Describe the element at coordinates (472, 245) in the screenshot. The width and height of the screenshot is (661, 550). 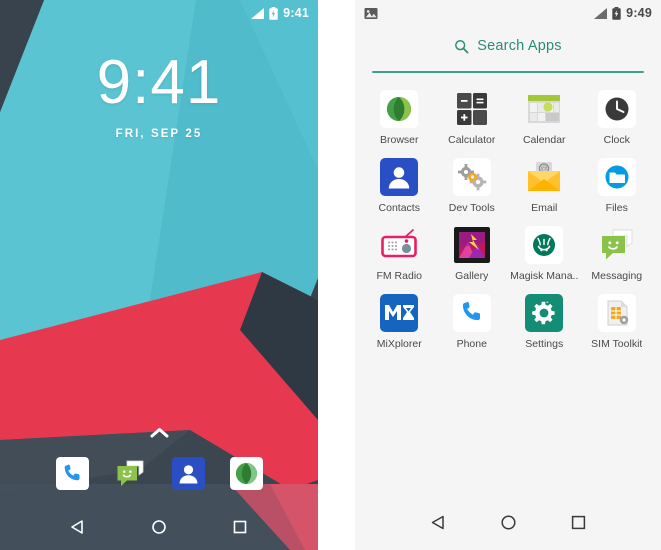
I see `gallery-icon` at that location.